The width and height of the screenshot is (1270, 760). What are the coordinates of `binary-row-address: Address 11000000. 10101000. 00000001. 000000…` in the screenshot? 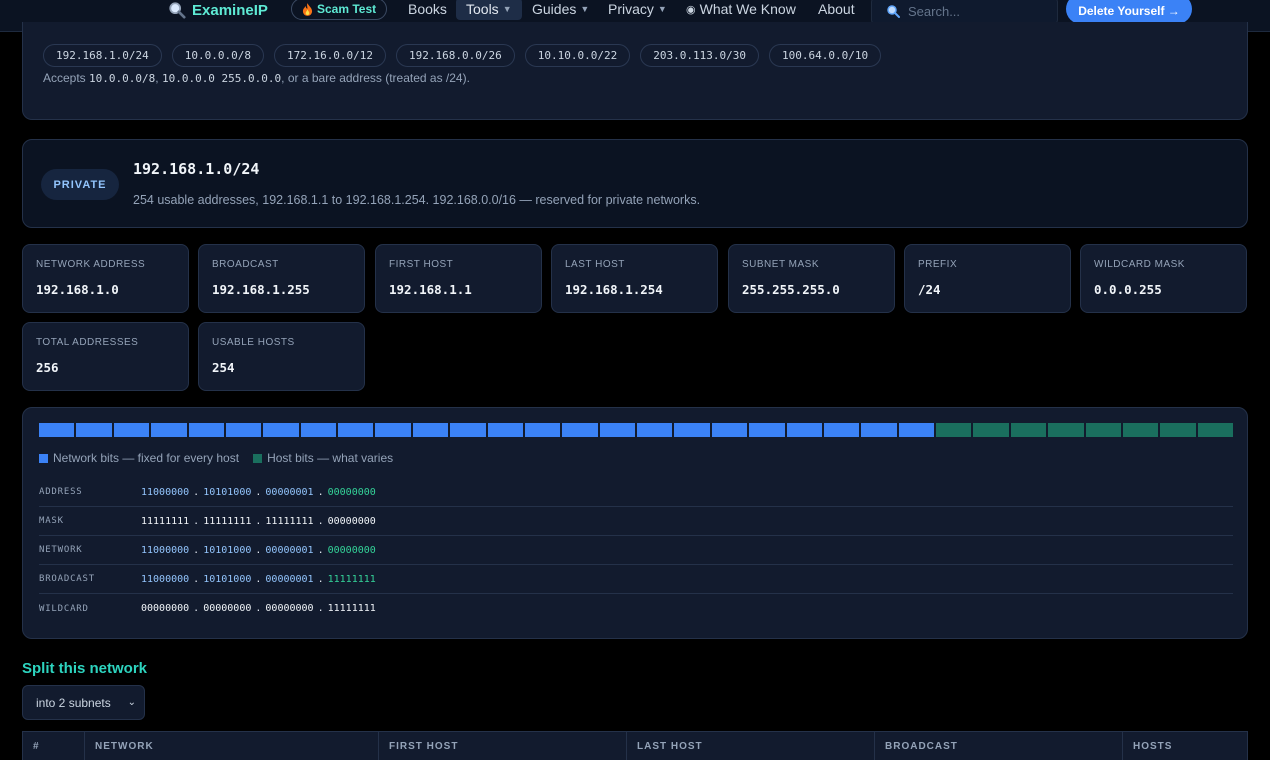 It's located at (636, 492).